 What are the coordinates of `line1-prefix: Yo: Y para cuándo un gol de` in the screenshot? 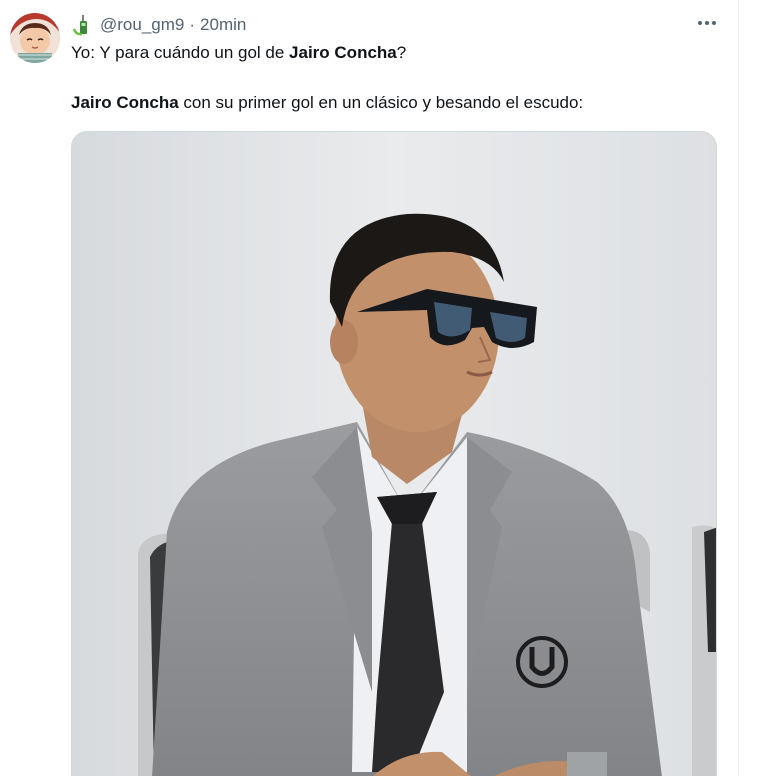 It's located at (180, 52).